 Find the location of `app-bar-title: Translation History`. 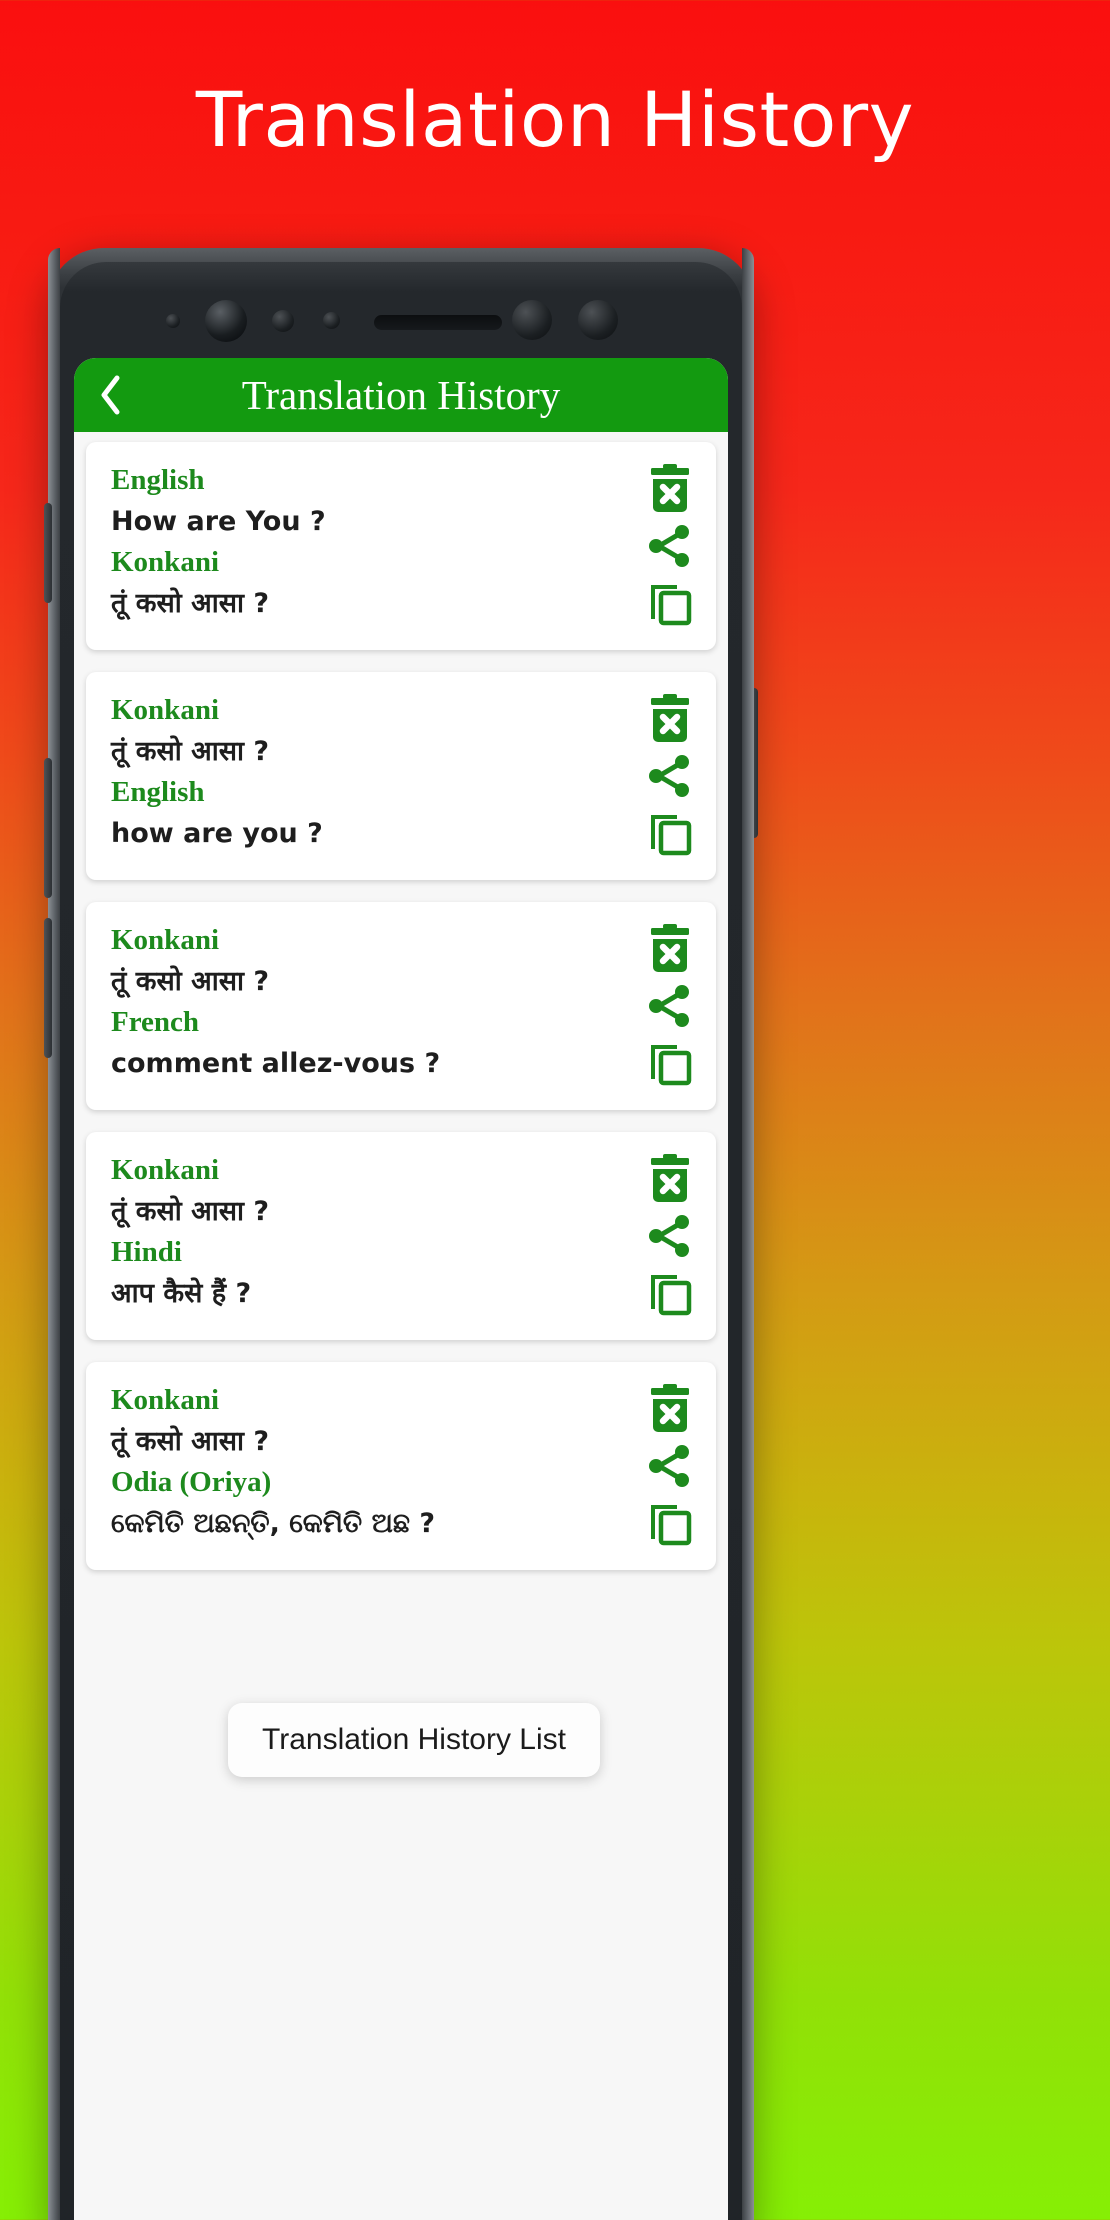

app-bar-title: Translation History is located at coordinates (401, 395).